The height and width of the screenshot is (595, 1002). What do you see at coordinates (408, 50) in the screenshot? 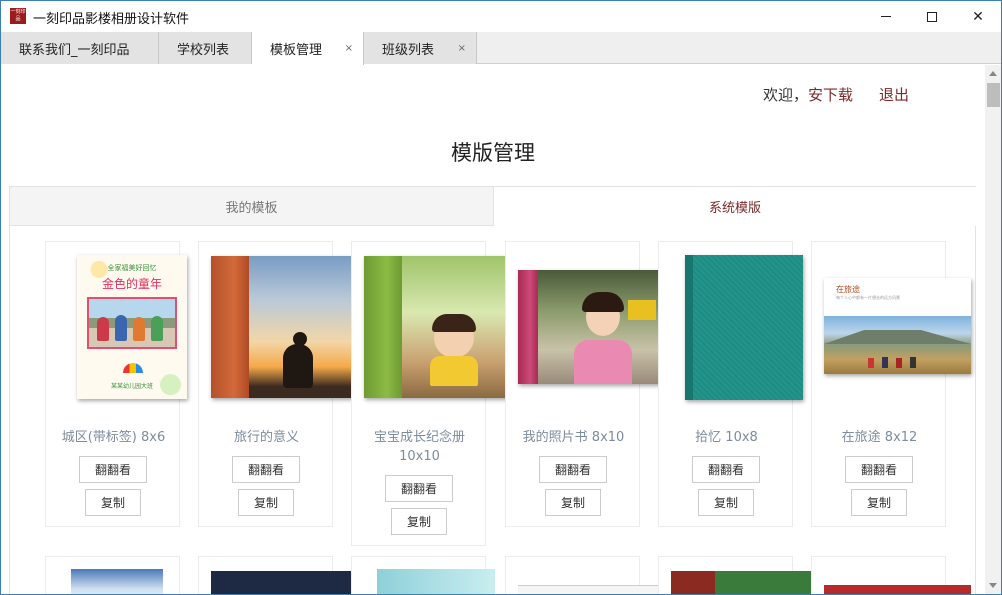
I see `tab-label: 班级列表` at bounding box center [408, 50].